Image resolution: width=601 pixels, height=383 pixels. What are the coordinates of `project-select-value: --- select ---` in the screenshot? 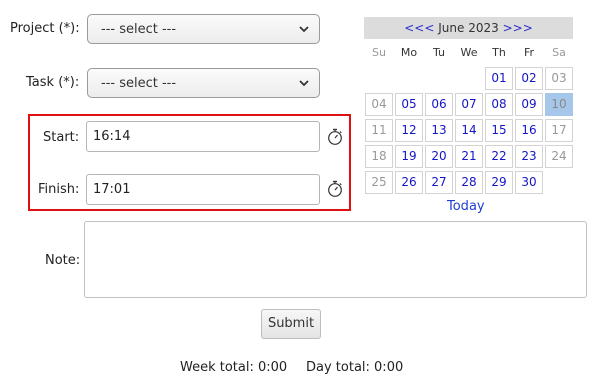 It's located at (139, 29).